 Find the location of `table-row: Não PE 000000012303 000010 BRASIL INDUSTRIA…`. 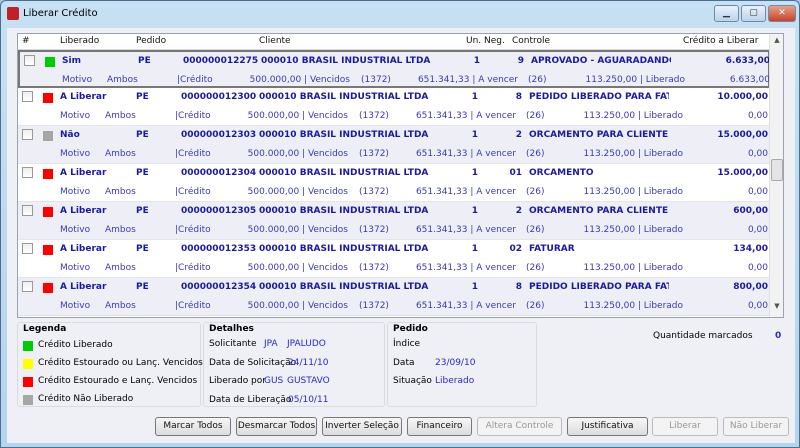

table-row: Não PE 000000012303 000010 BRASIL INDUSTRIA… is located at coordinates (394, 145).